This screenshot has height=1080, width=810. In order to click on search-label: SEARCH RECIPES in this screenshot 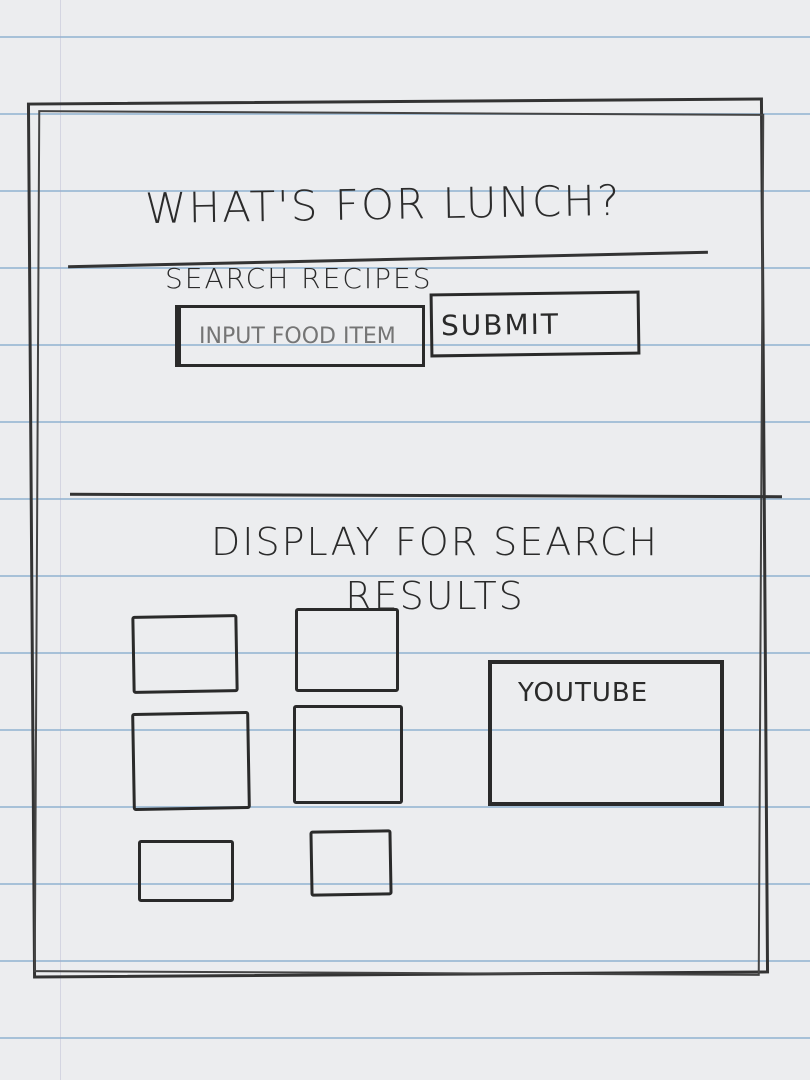, I will do `click(299, 278)`.